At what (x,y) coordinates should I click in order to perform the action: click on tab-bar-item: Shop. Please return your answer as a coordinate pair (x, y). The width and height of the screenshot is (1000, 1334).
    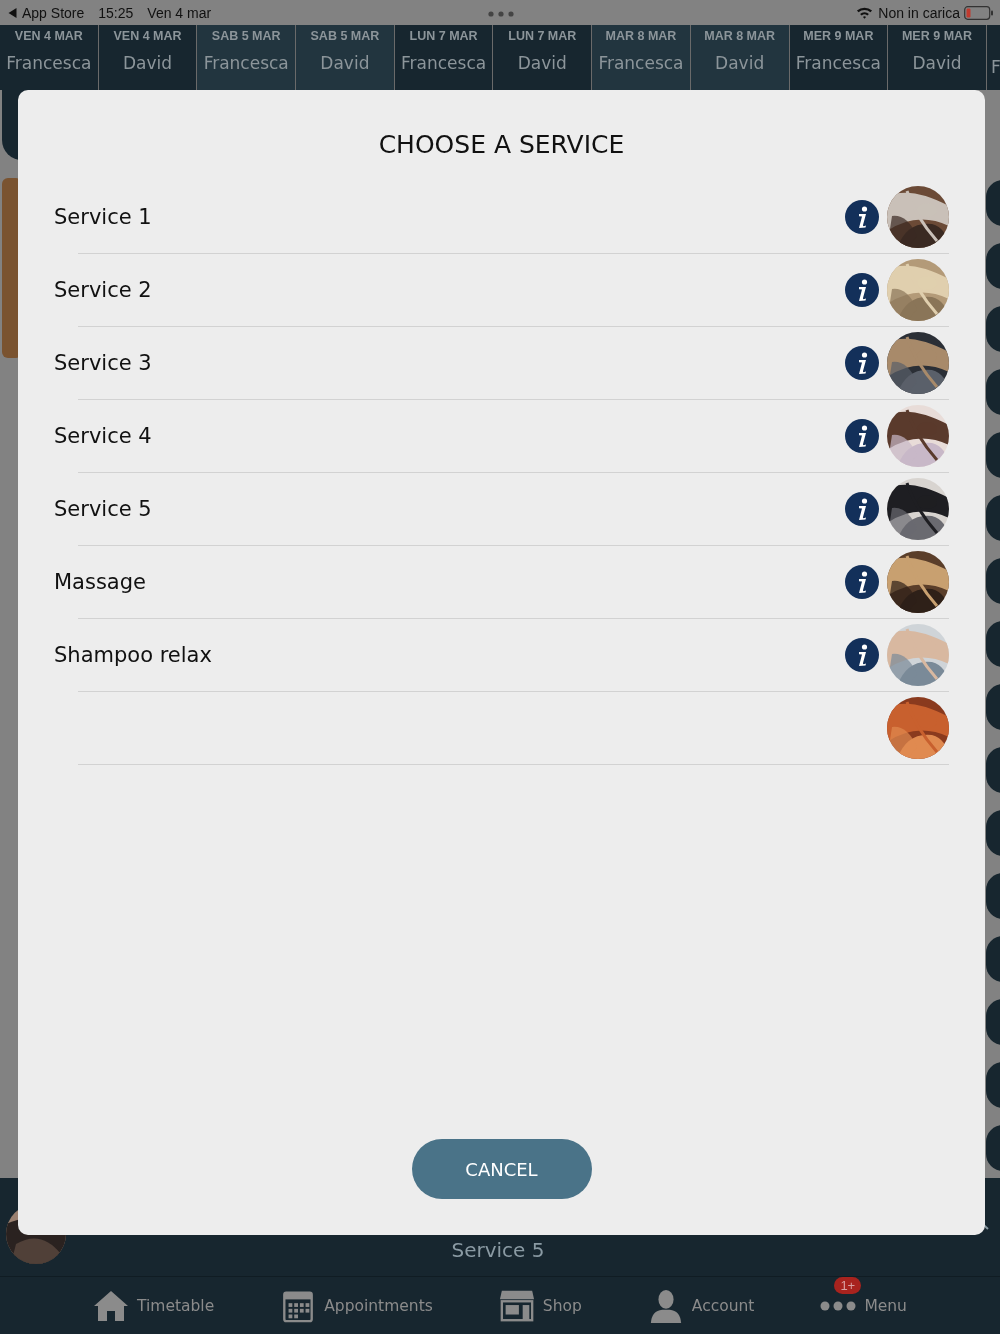
    Looking at the image, I should click on (540, 1305).